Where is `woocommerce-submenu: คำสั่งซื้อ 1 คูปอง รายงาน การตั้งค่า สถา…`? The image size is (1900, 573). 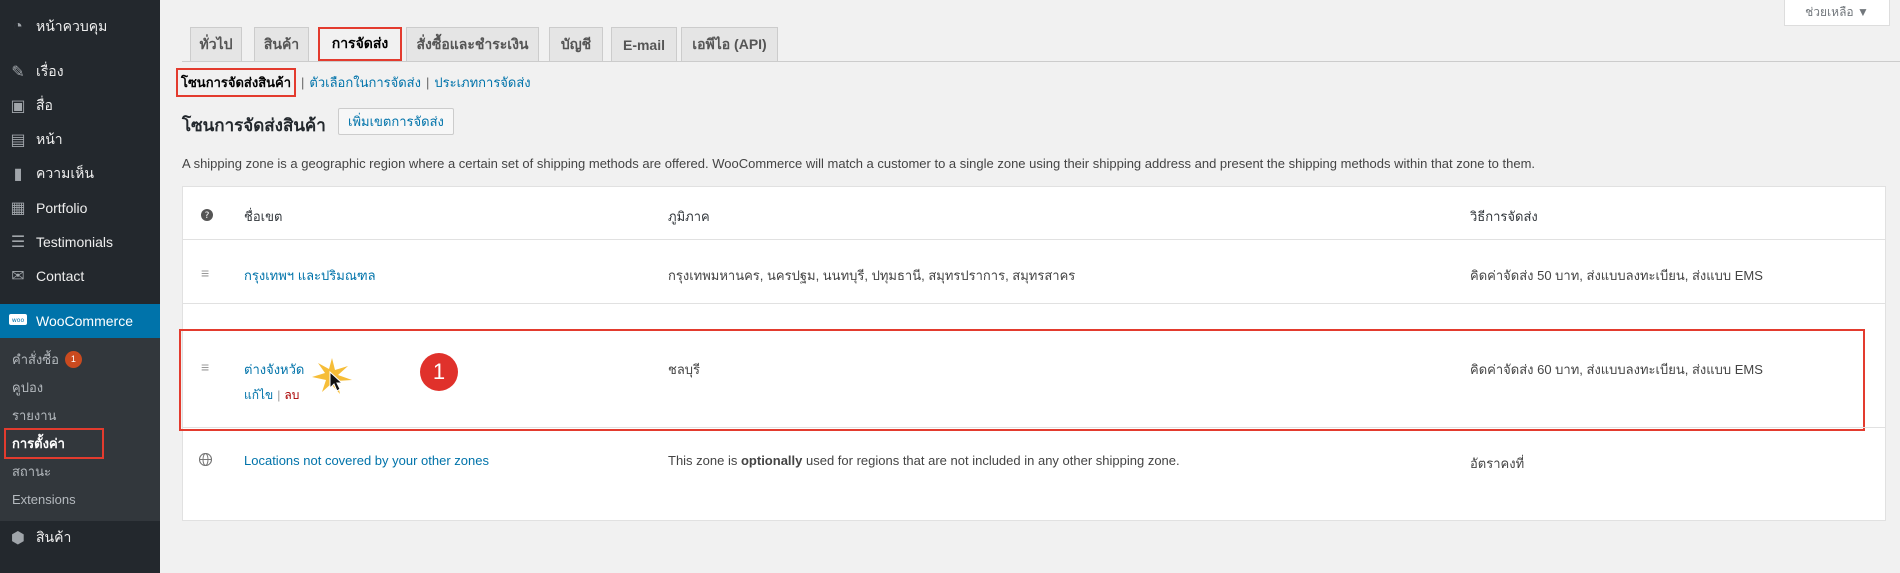 woocommerce-submenu: คำสั่งซื้อ 1 คูปอง รายงาน การตั้งค่า สถา… is located at coordinates (80, 429).